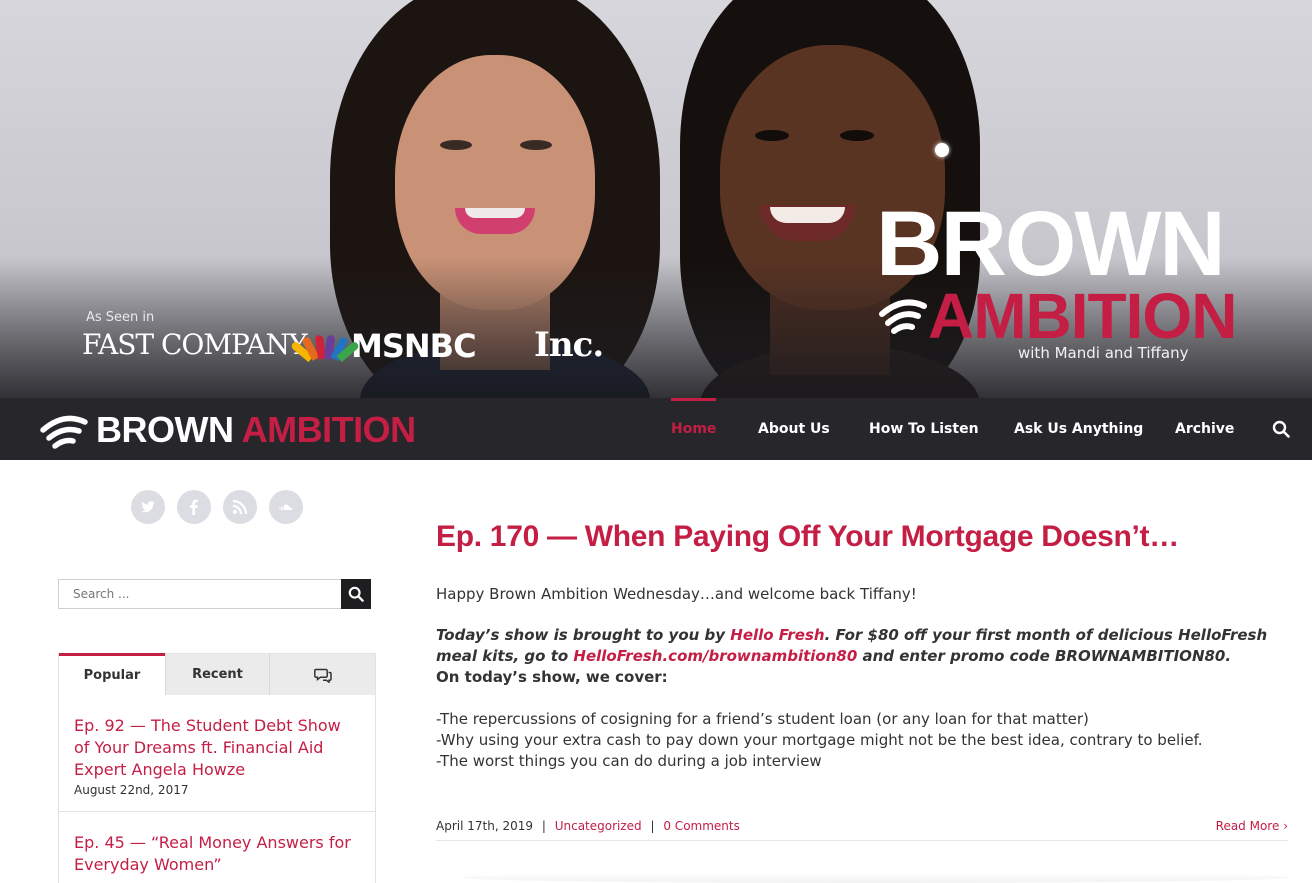 Image resolution: width=1312 pixels, height=883 pixels. What do you see at coordinates (1204, 429) in the screenshot?
I see `nav-archive: Archive` at bounding box center [1204, 429].